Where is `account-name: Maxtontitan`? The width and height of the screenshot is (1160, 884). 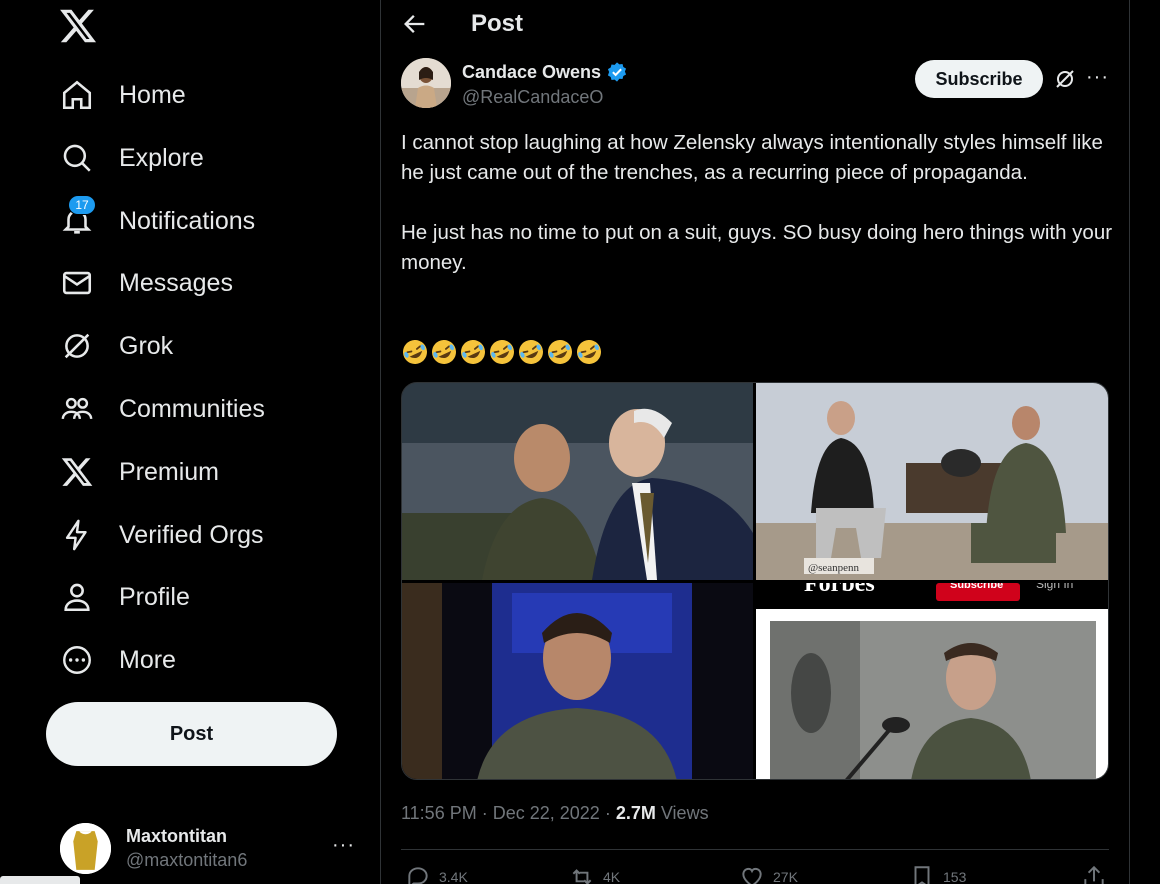 account-name: Maxtontitan is located at coordinates (176, 835).